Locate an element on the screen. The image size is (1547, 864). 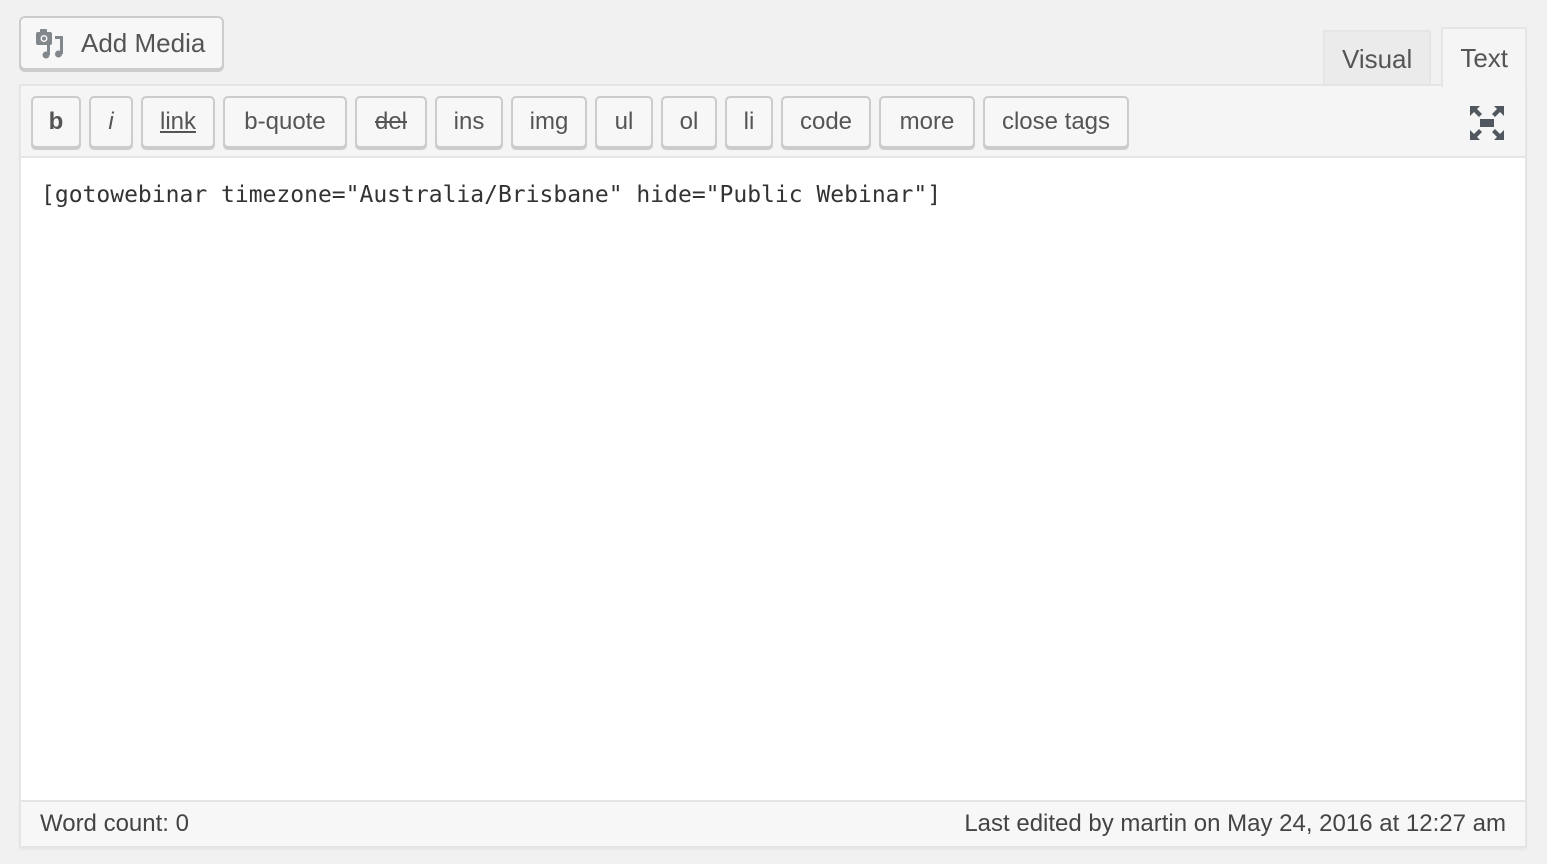
tab-visual: Visual is located at coordinates (1377, 58).